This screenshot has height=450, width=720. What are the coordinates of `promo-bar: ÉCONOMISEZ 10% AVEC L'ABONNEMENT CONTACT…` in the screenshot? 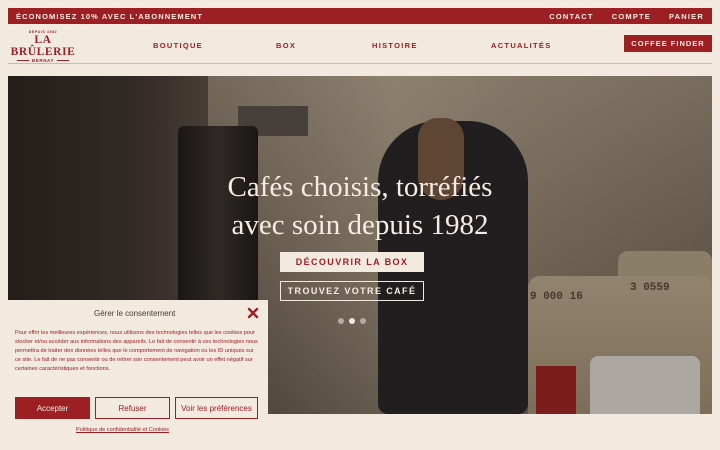 It's located at (360, 16).